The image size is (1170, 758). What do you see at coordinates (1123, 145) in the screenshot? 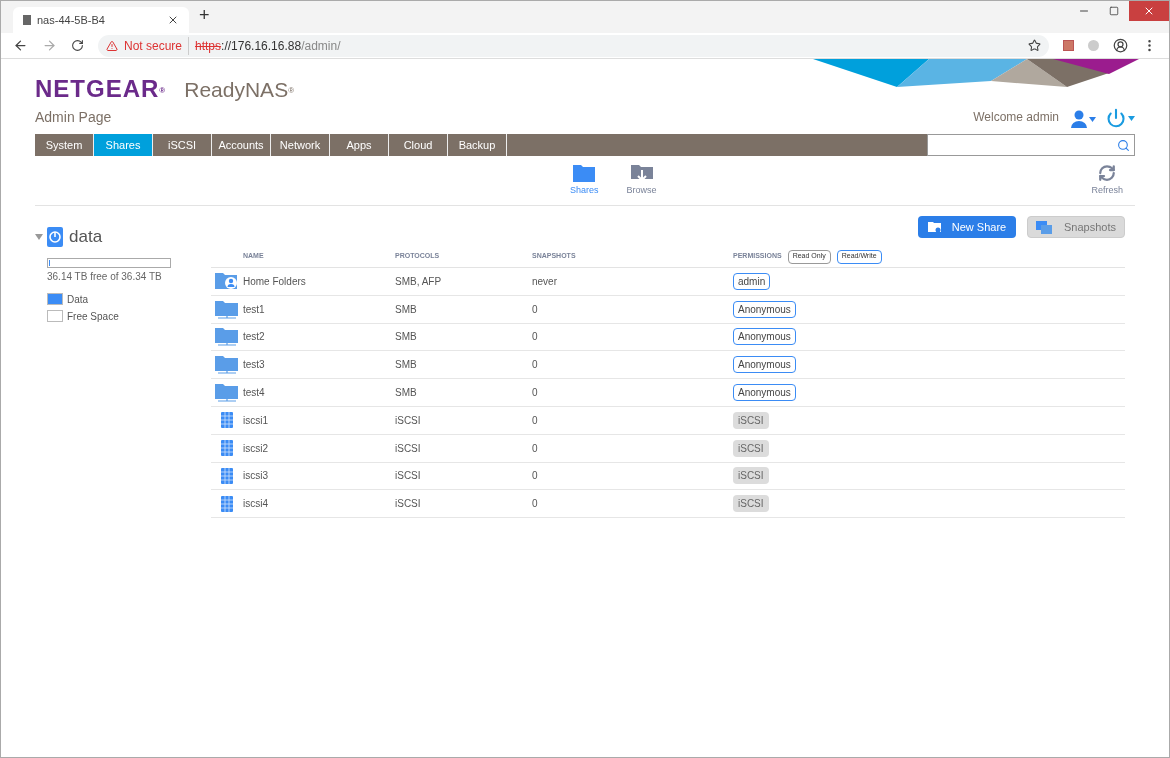
I see `search-icon` at bounding box center [1123, 145].